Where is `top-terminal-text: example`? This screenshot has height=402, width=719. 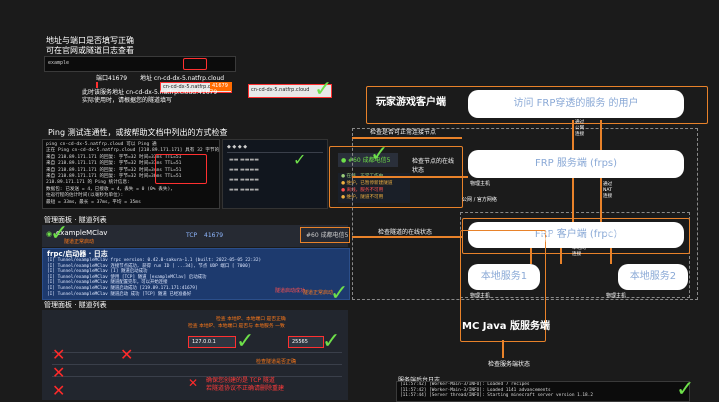
top-terminal-text: example is located at coordinates (59, 63).